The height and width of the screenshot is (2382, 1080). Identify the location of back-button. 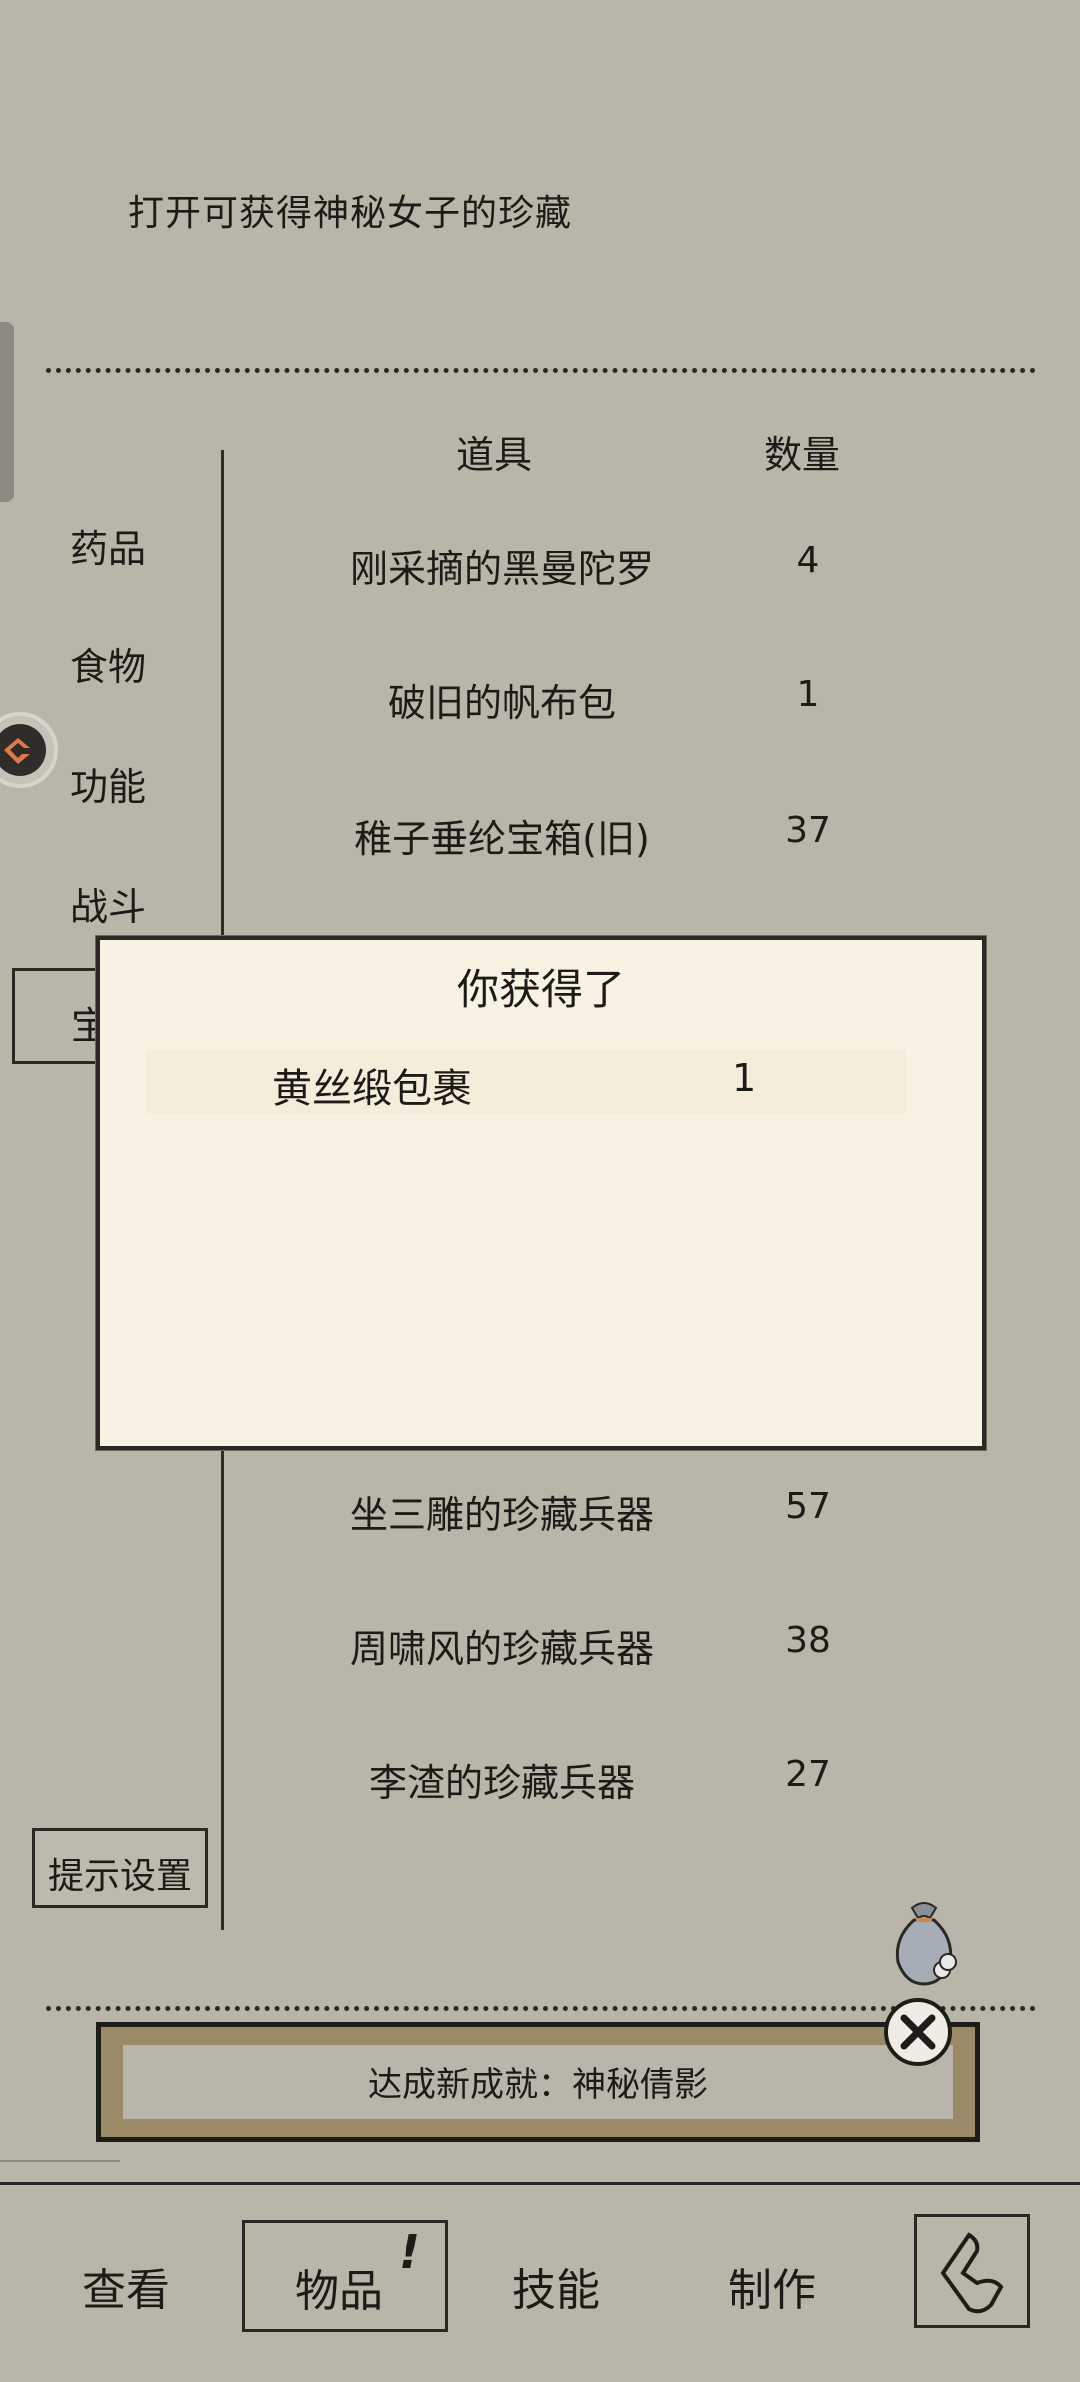
(972, 2271).